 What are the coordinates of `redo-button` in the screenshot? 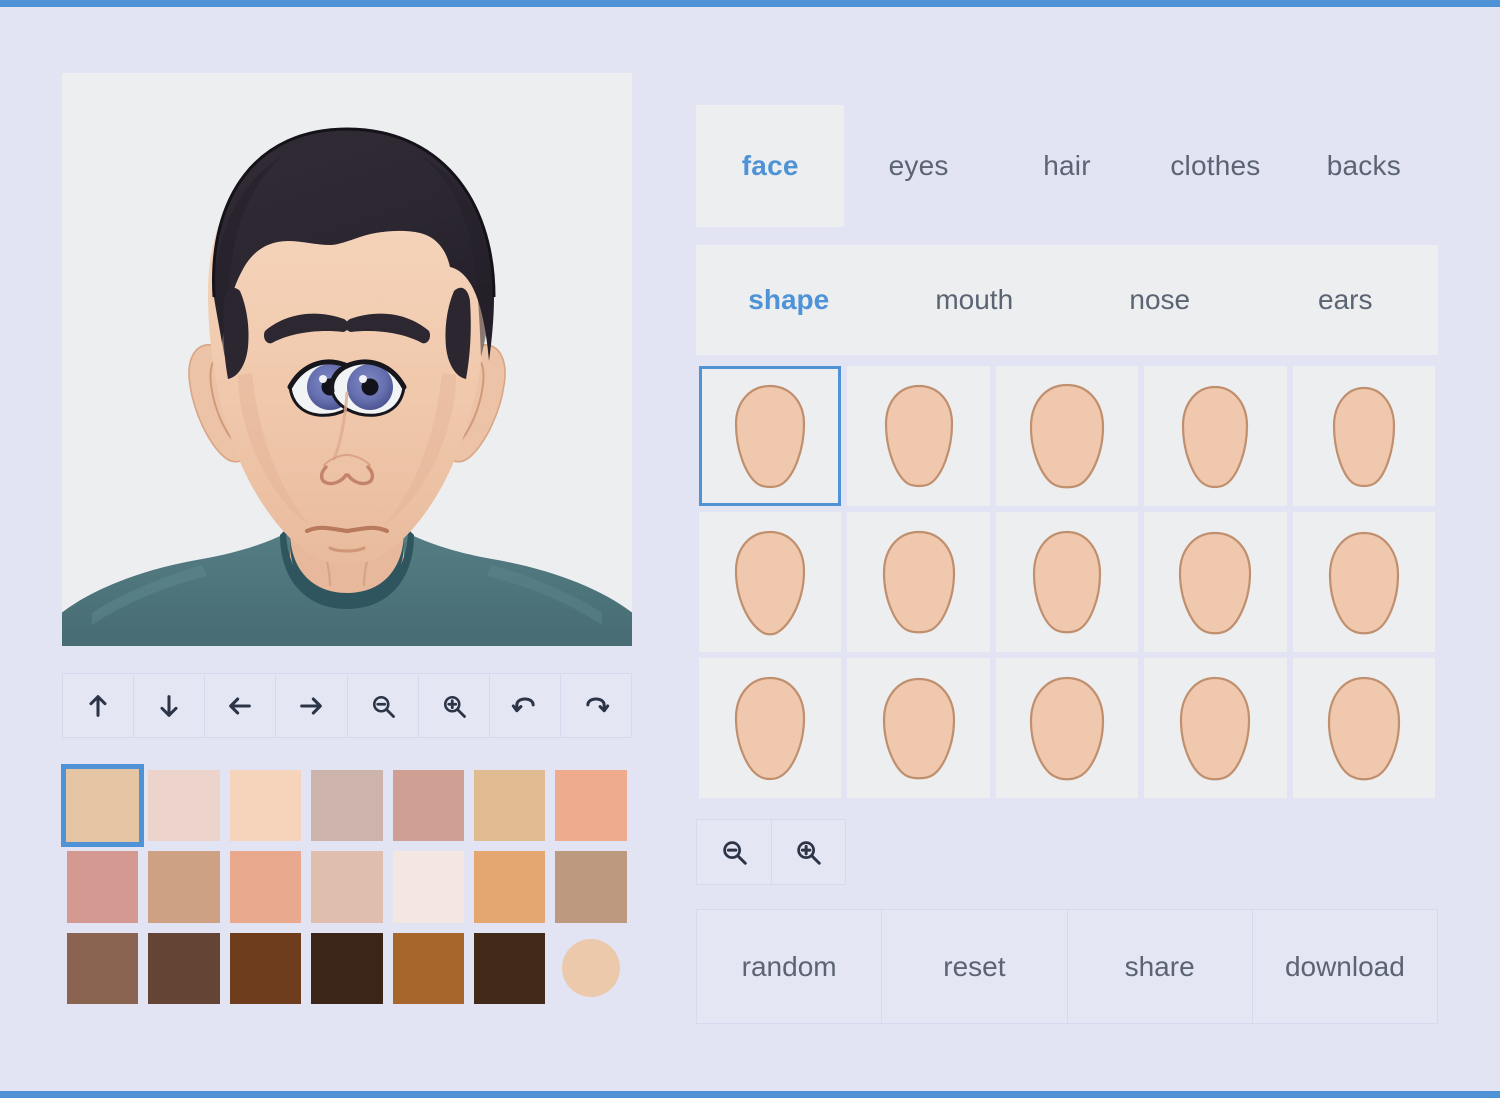 It's located at (596, 705).